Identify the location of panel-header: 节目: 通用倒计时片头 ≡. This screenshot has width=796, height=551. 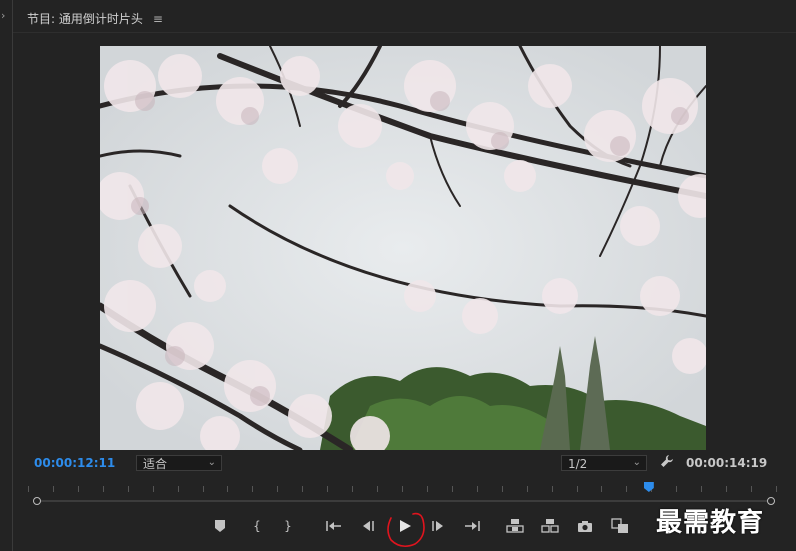
(95, 18).